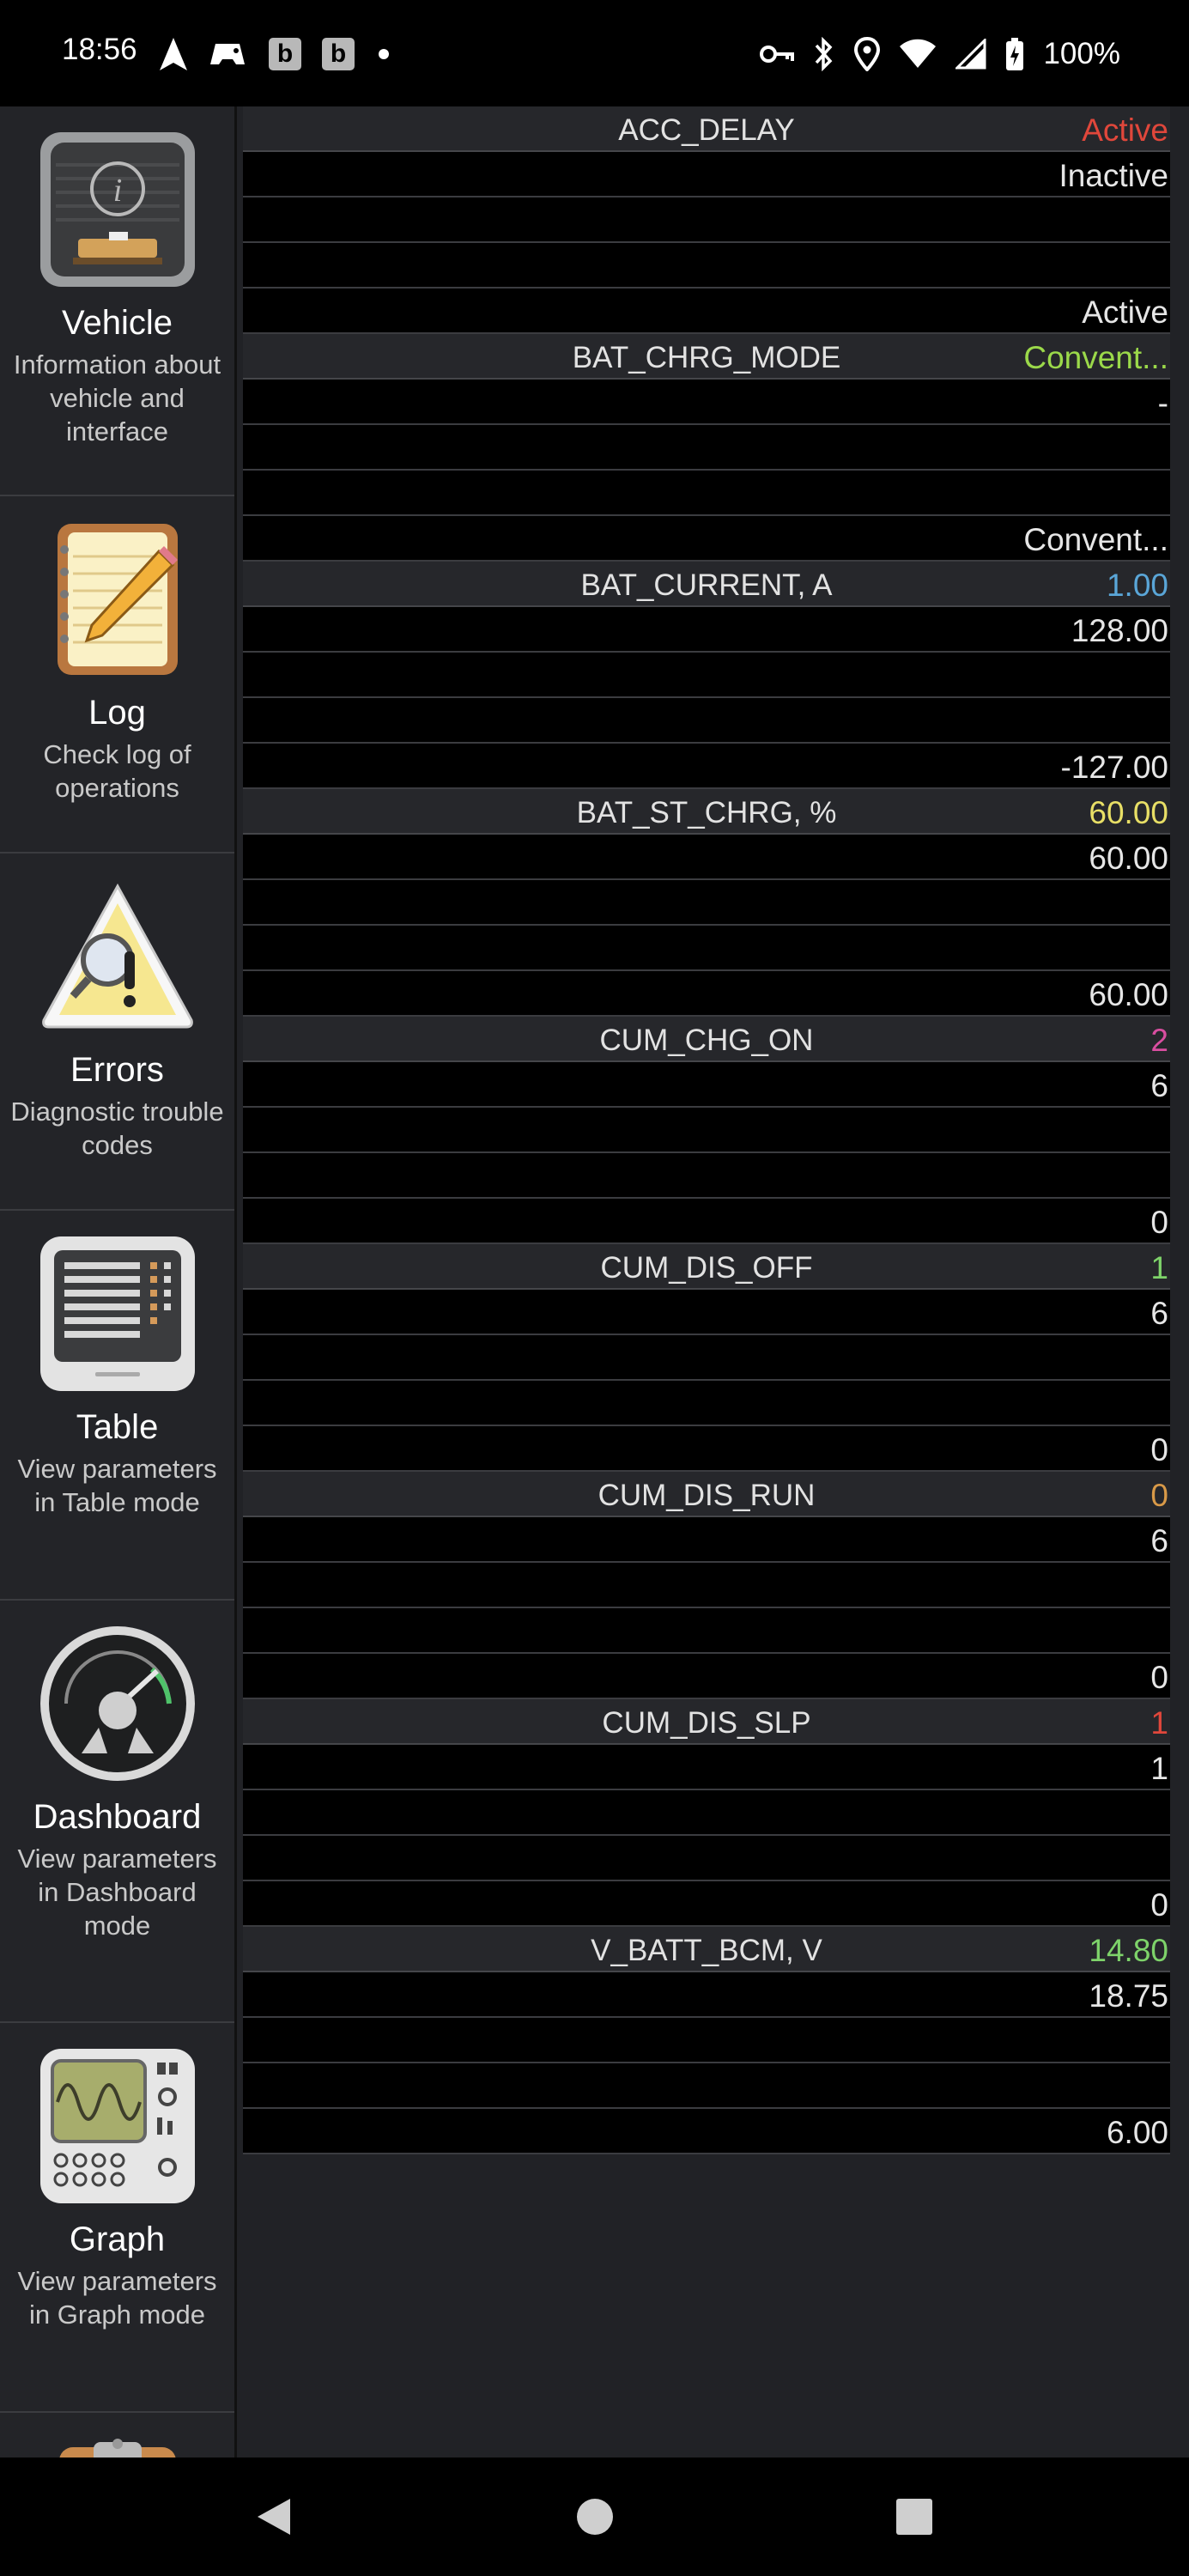  I want to click on param-block-bat-current: BAT_CURRENT, A 1.00 128.00 -127.00, so click(706, 675).